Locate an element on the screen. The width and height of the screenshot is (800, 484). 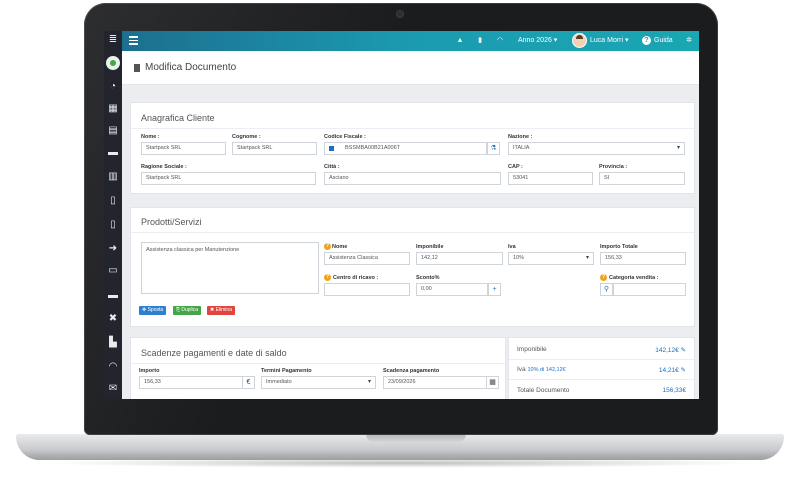
imponibile-field: 142,12 is located at coordinates (459, 258).